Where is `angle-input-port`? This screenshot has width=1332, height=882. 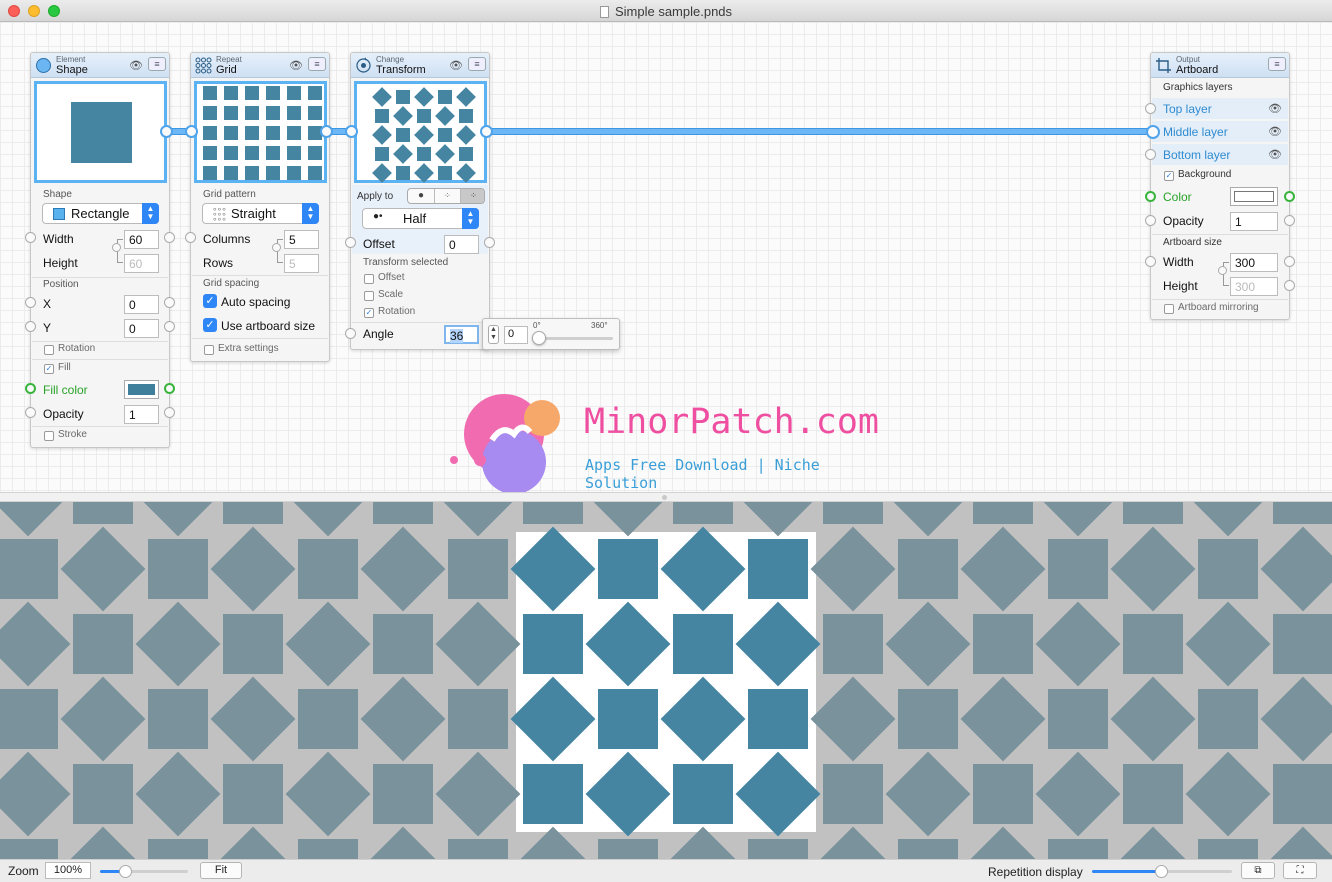
angle-input-port is located at coordinates (350, 333).